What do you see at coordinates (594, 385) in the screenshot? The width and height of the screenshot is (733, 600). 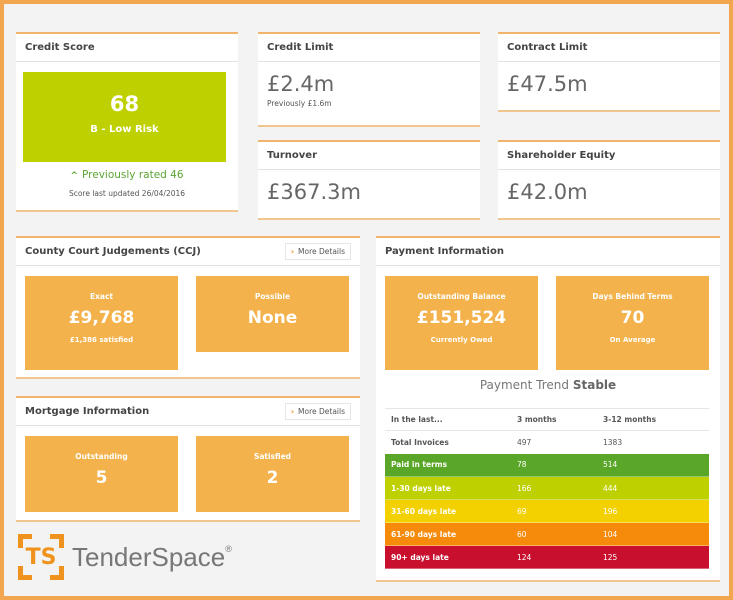 I see `trend-value: Stable` at bounding box center [594, 385].